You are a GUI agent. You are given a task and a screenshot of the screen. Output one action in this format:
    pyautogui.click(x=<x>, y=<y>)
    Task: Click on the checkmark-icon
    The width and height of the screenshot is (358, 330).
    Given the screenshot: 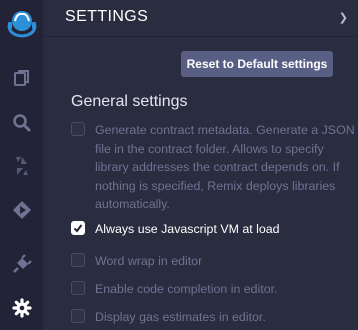 What is the action you would take?
    pyautogui.click(x=78, y=228)
    